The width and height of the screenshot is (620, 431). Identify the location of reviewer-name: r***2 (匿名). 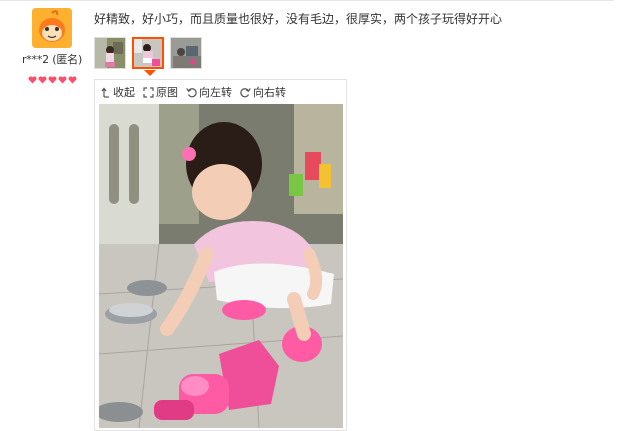
(52, 59).